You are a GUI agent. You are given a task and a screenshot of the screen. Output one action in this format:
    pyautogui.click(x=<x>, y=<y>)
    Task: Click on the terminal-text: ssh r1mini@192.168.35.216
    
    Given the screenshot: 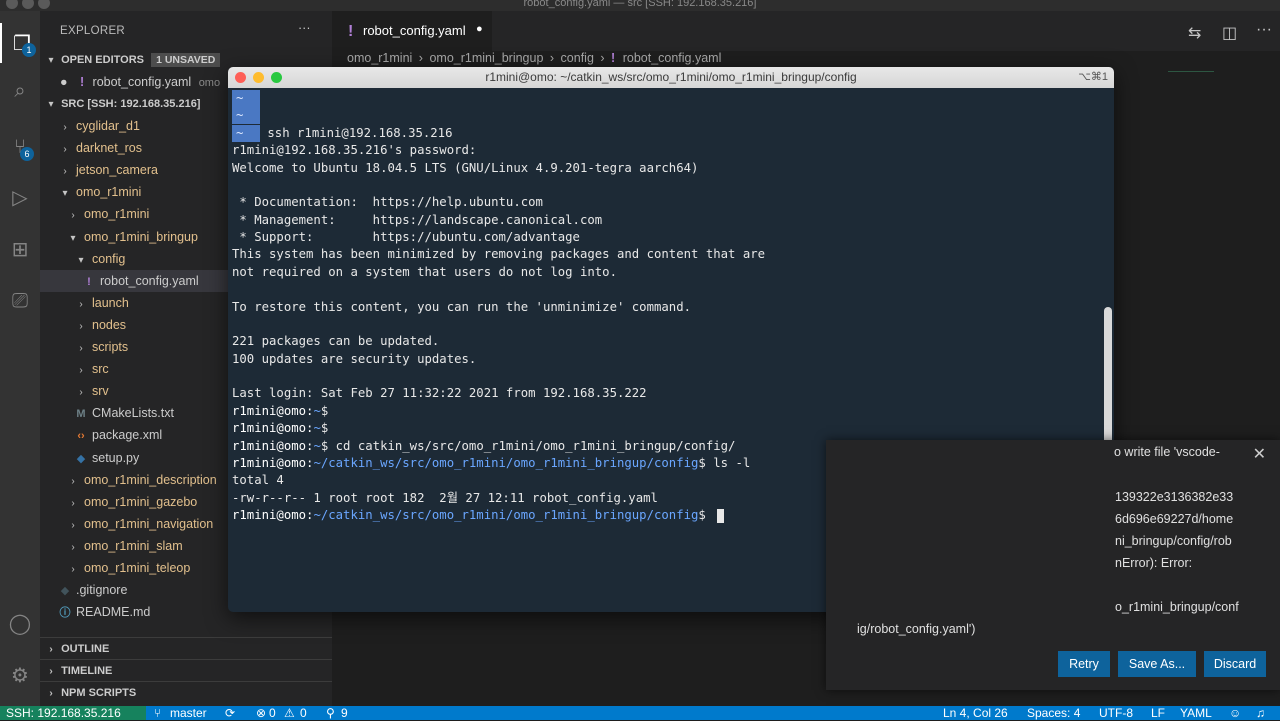 What is the action you would take?
    pyautogui.click(x=356, y=132)
    